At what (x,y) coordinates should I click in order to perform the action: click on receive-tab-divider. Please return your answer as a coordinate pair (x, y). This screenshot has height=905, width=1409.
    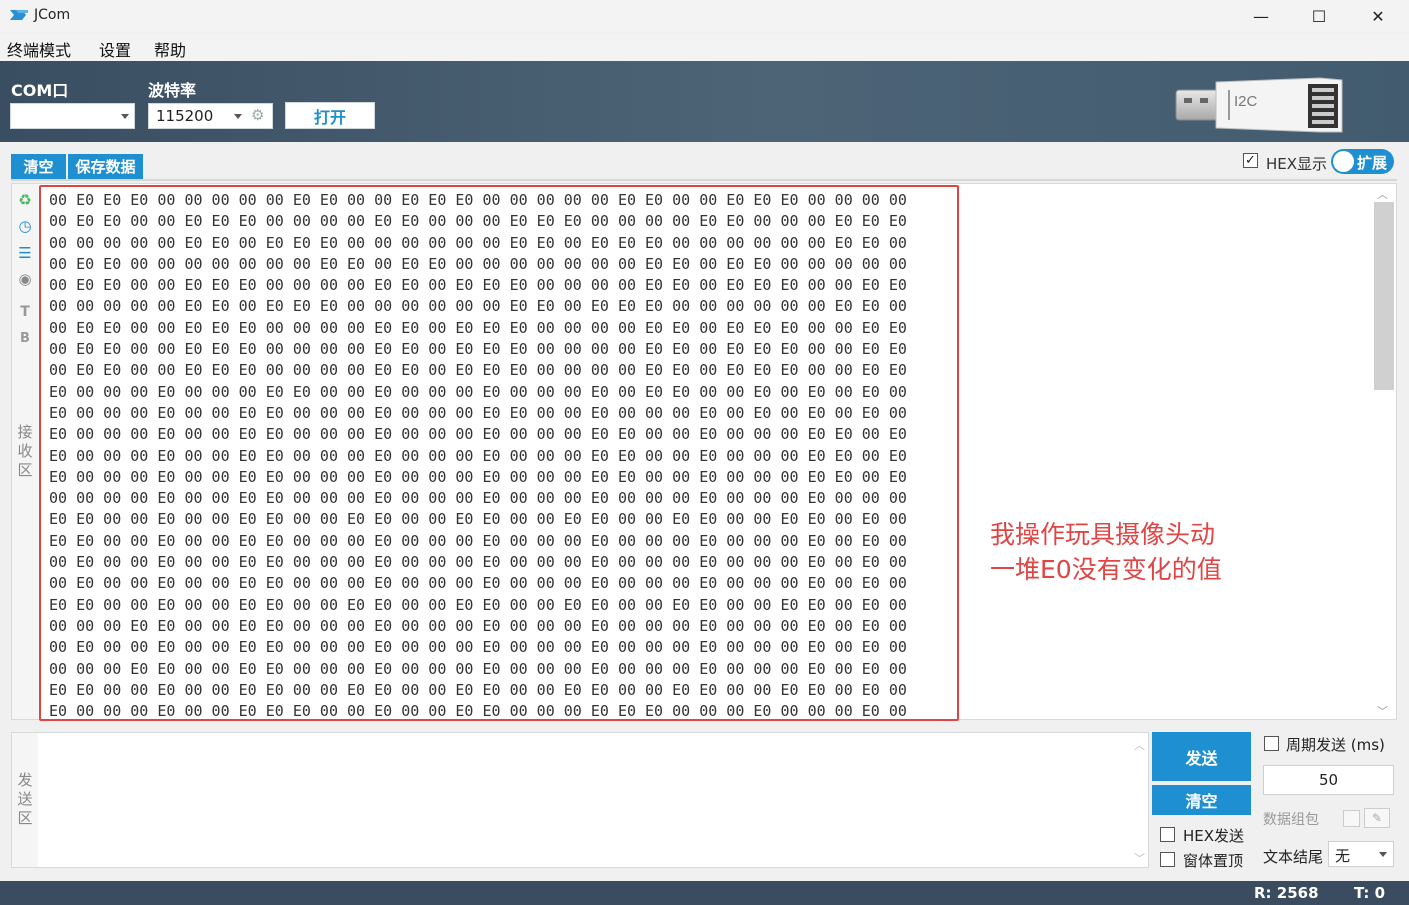
    Looking at the image, I should click on (704, 180).